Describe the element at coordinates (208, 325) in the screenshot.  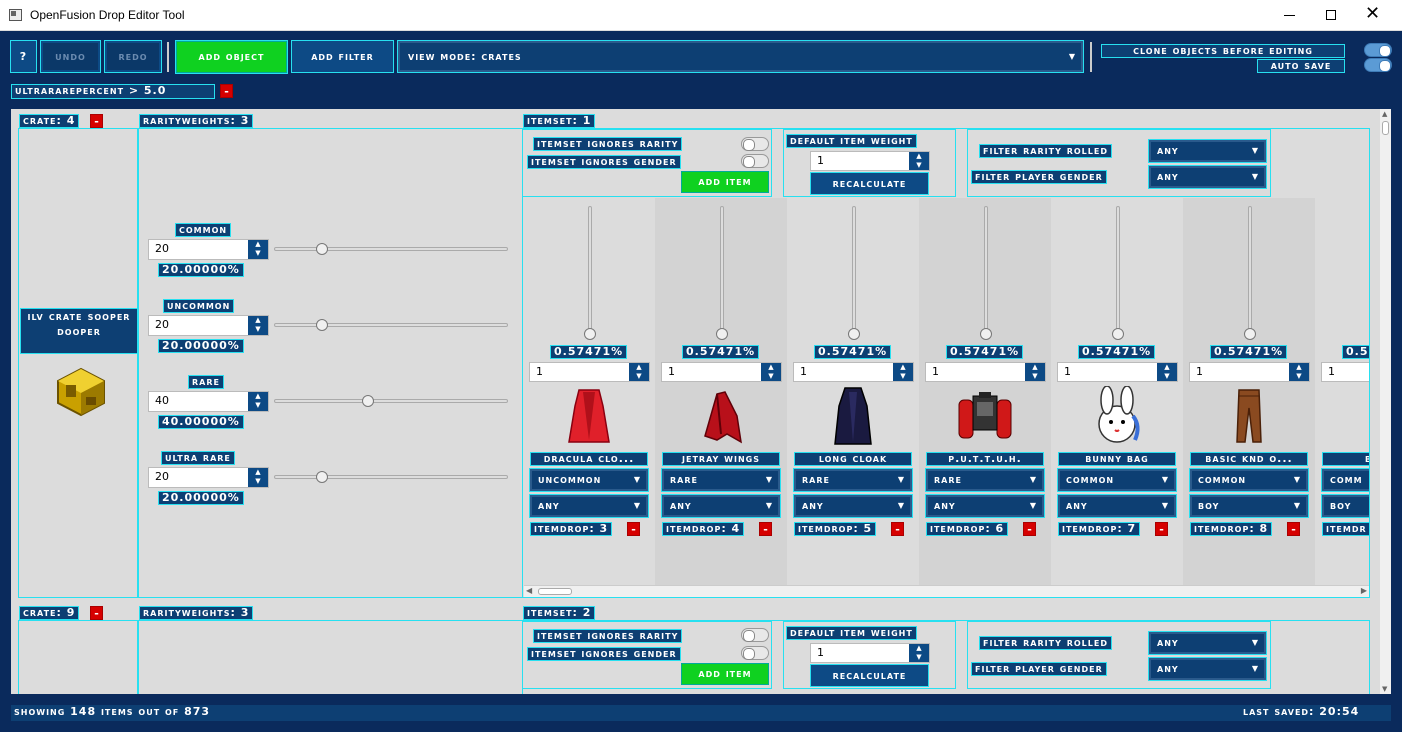
I see `rarity-uncommon-spinbox: 20 ▲ ▼` at that location.